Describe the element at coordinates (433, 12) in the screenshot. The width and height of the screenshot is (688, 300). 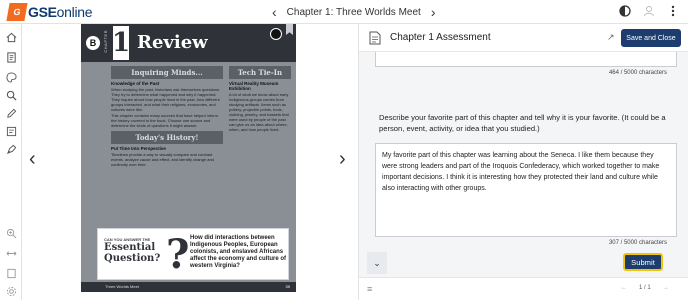
I see `next-chapter-icon: ›` at that location.